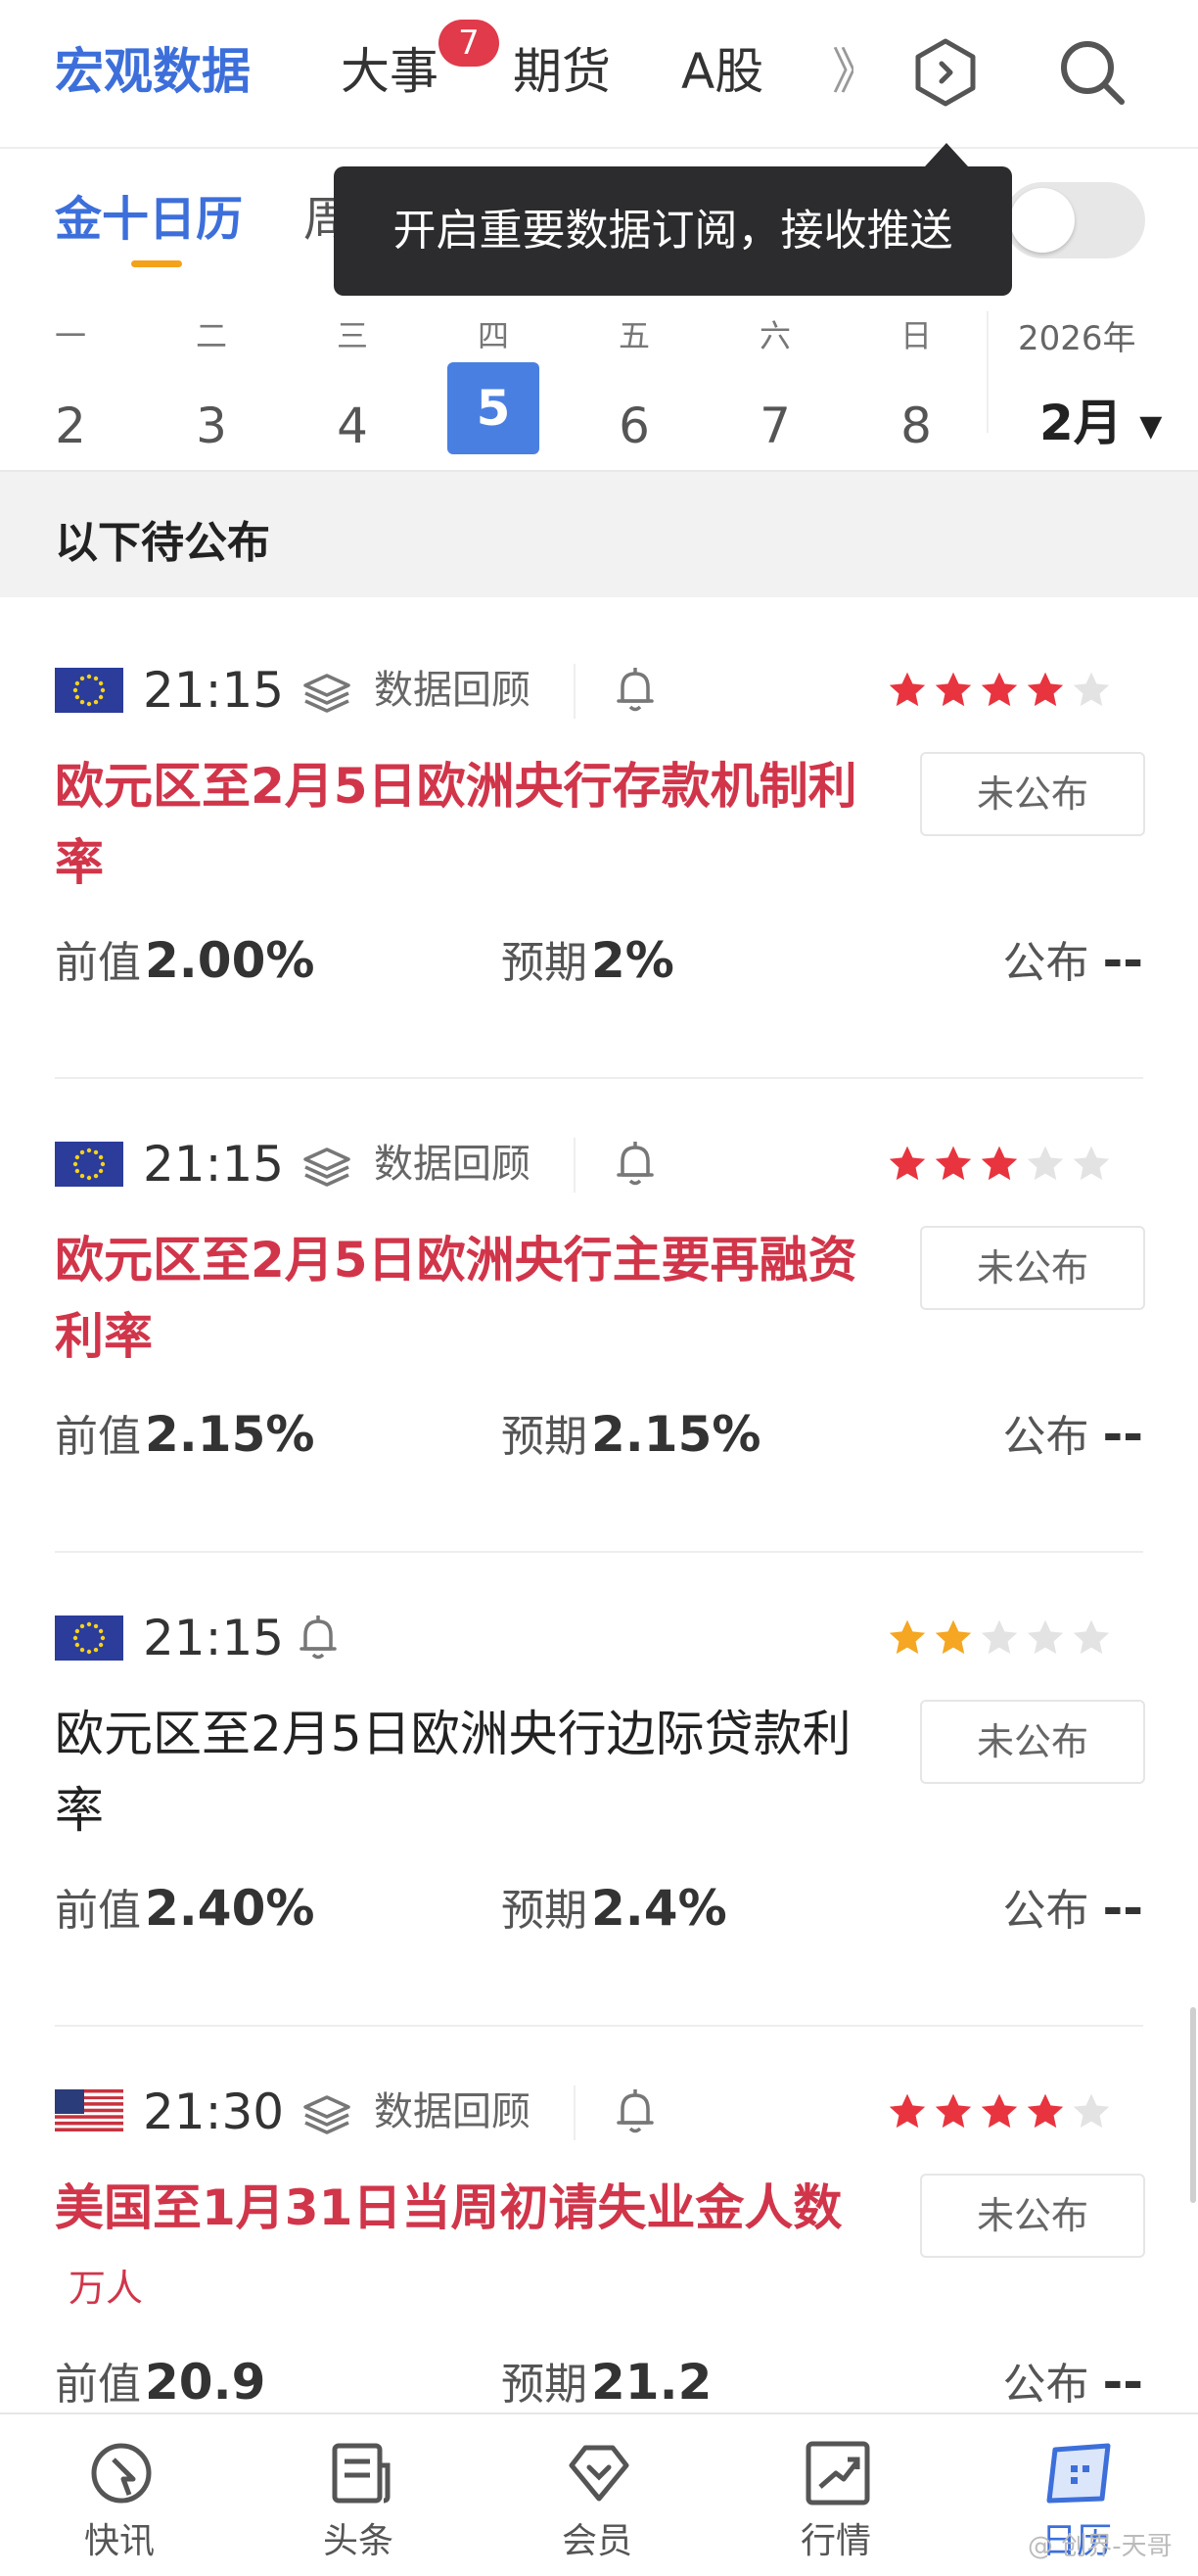 Image resolution: width=1198 pixels, height=2576 pixels. I want to click on weekday-label: 六, so click(775, 335).